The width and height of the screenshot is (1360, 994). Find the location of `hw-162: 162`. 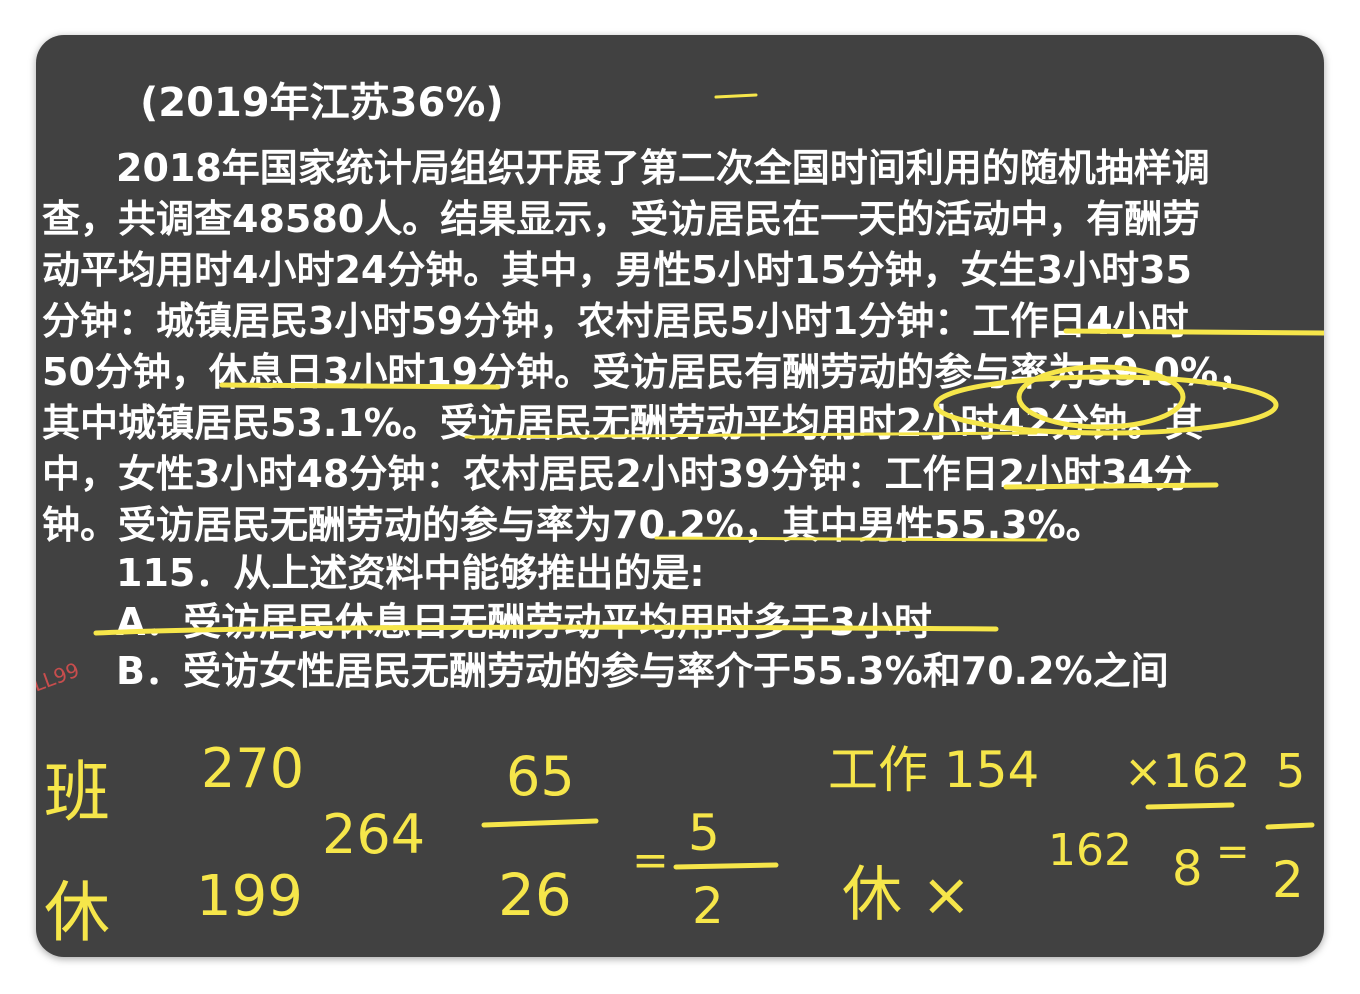

hw-162: 162 is located at coordinates (1090, 850).